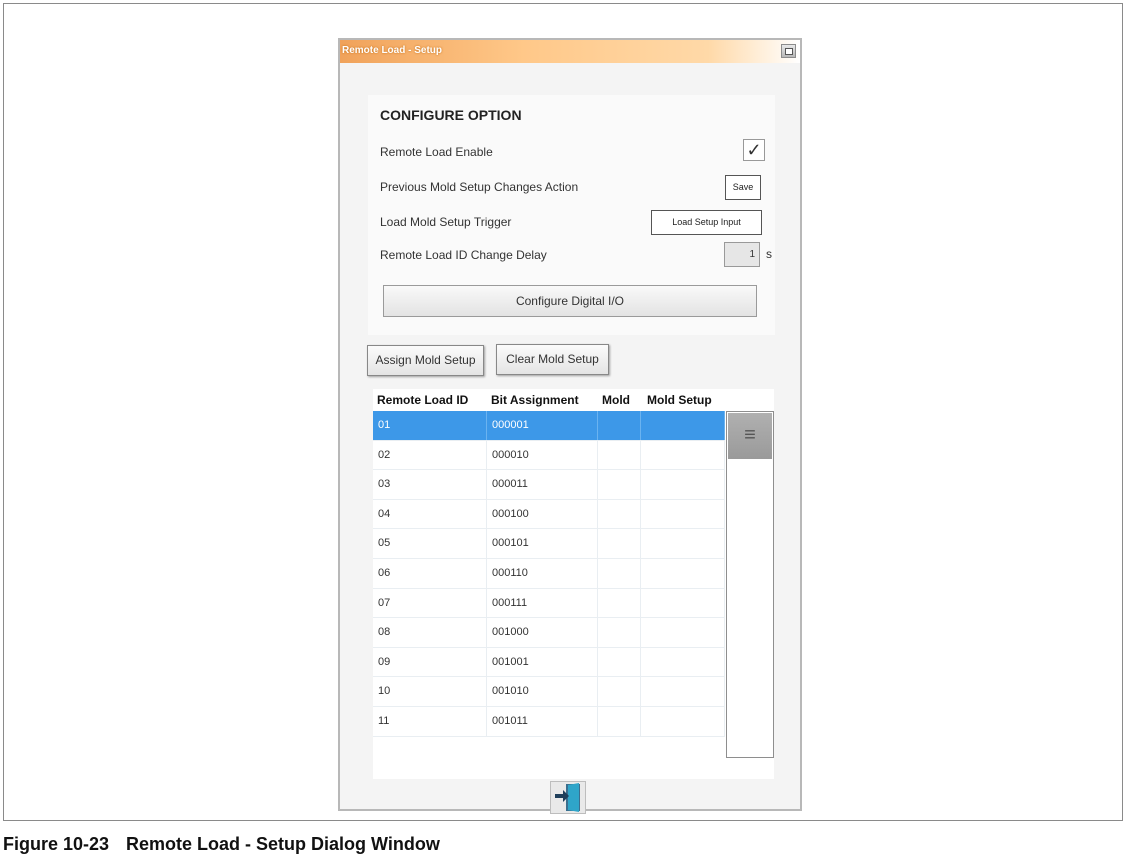 The image size is (1126, 867). I want to click on clear-mold-setup-button: Clear Mold Setup, so click(552, 359).